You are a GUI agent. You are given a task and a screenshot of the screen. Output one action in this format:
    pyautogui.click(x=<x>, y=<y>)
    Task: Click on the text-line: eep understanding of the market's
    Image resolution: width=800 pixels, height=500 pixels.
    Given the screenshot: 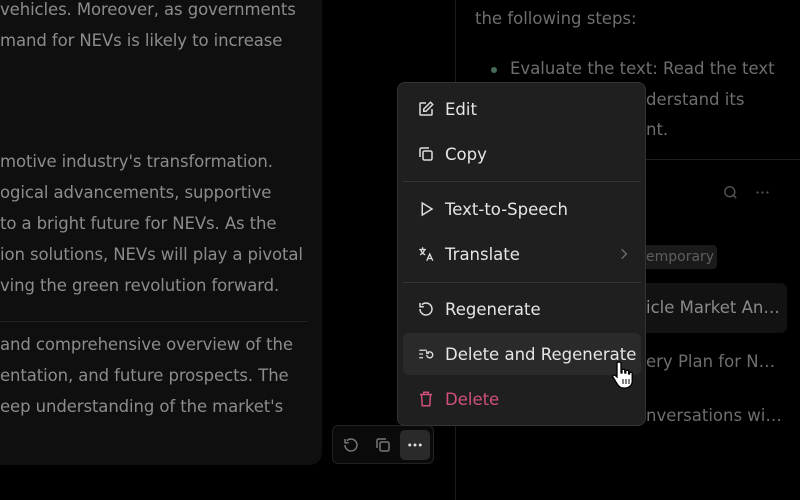 What is the action you would take?
    pyautogui.click(x=142, y=406)
    